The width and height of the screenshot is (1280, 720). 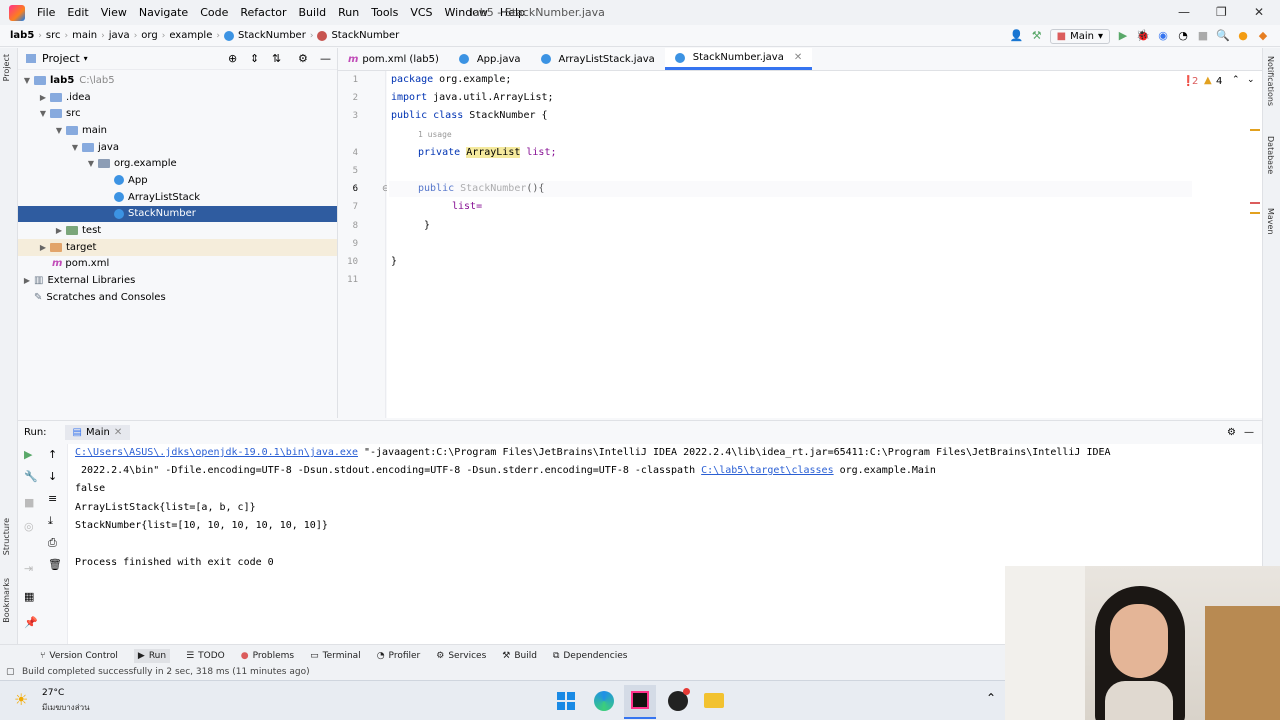 I want to click on database-tool-button: Database, so click(x=1270, y=155).